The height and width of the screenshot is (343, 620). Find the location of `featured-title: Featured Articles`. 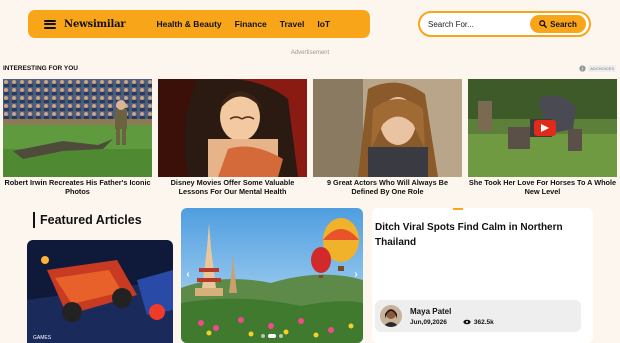

featured-title: Featured Articles is located at coordinates (91, 220).